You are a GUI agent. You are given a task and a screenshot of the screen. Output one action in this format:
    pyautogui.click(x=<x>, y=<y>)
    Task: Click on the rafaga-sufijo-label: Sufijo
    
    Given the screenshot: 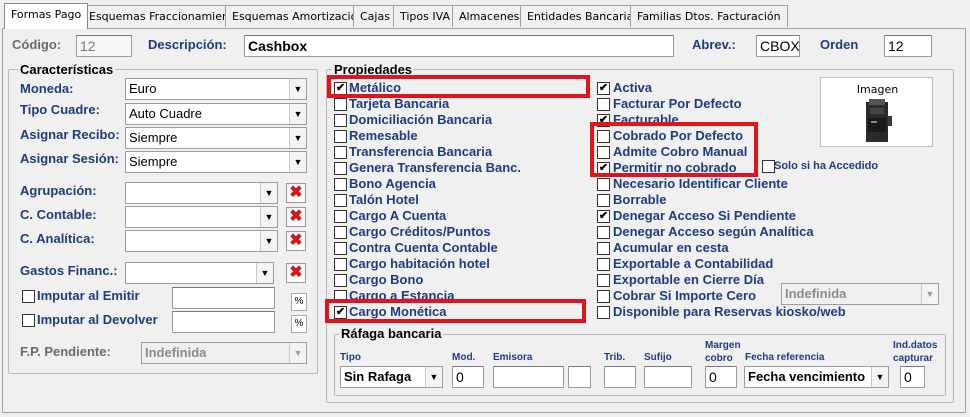 What is the action you would take?
    pyautogui.click(x=658, y=357)
    